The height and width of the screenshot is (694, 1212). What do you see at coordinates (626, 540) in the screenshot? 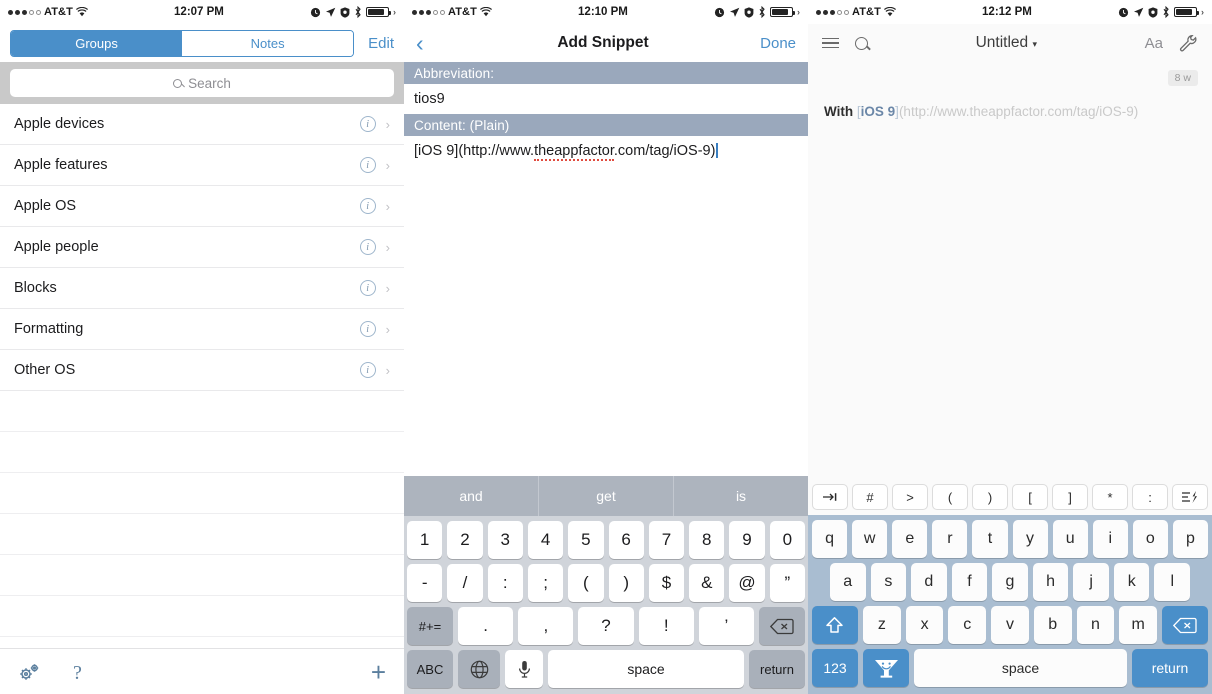
I see `key-6: 6` at bounding box center [626, 540].